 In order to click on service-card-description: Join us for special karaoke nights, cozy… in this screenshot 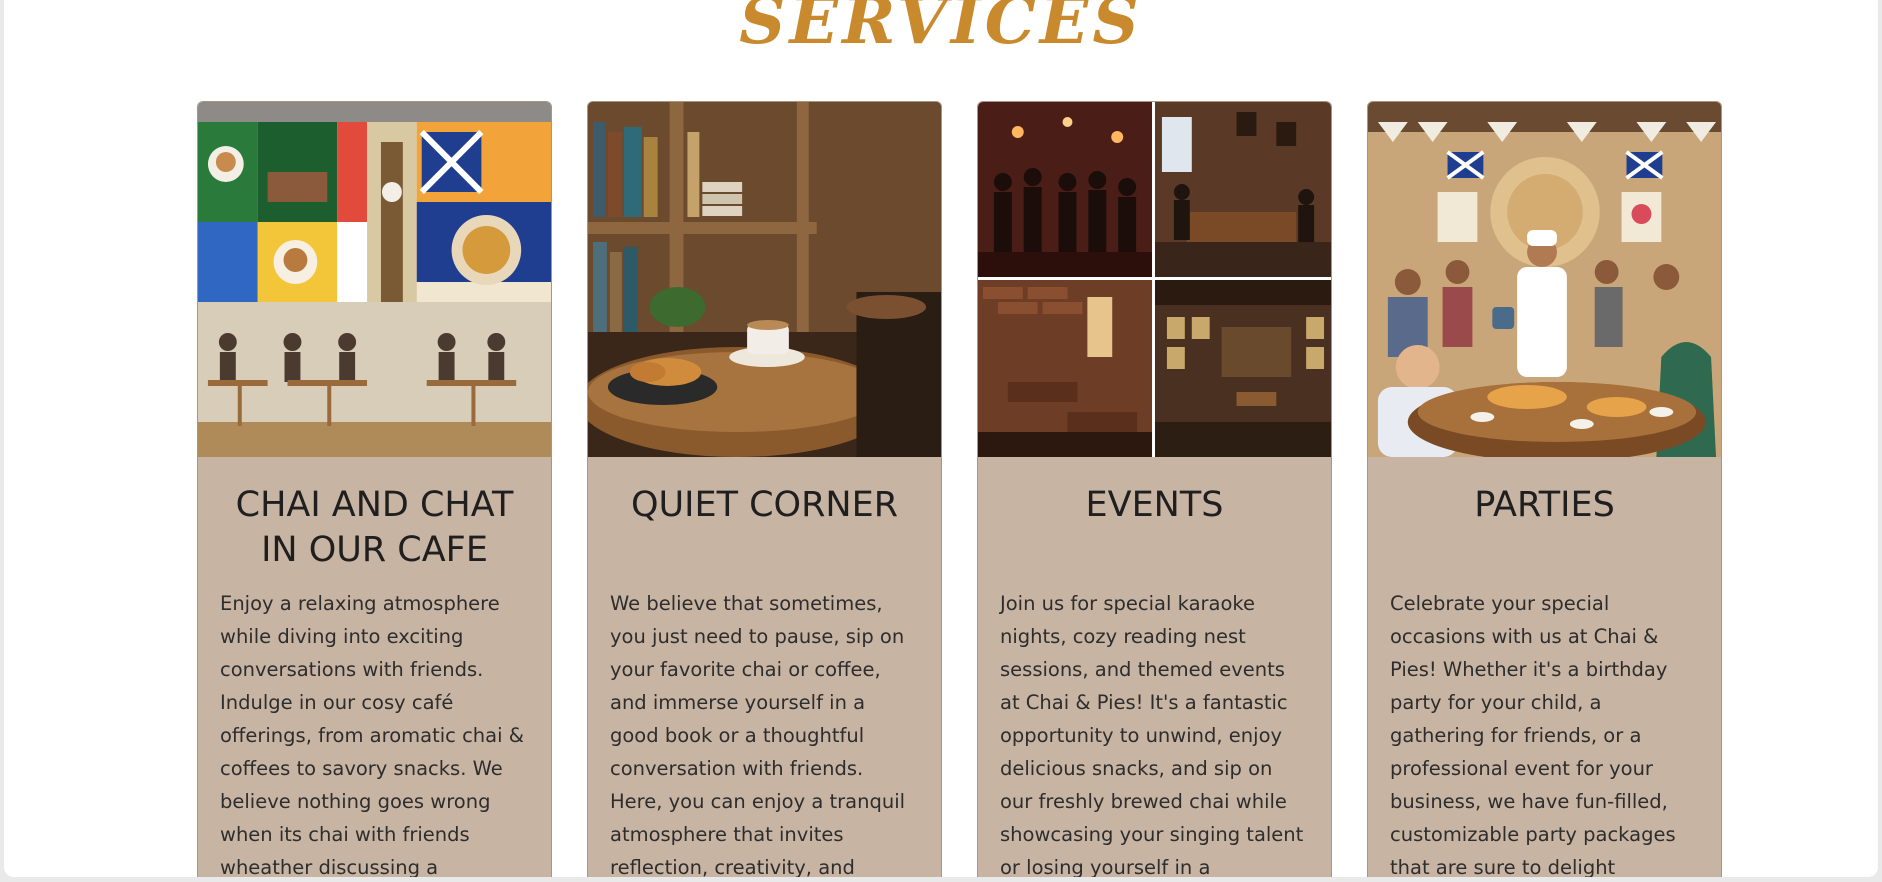, I will do `click(1152, 734)`.